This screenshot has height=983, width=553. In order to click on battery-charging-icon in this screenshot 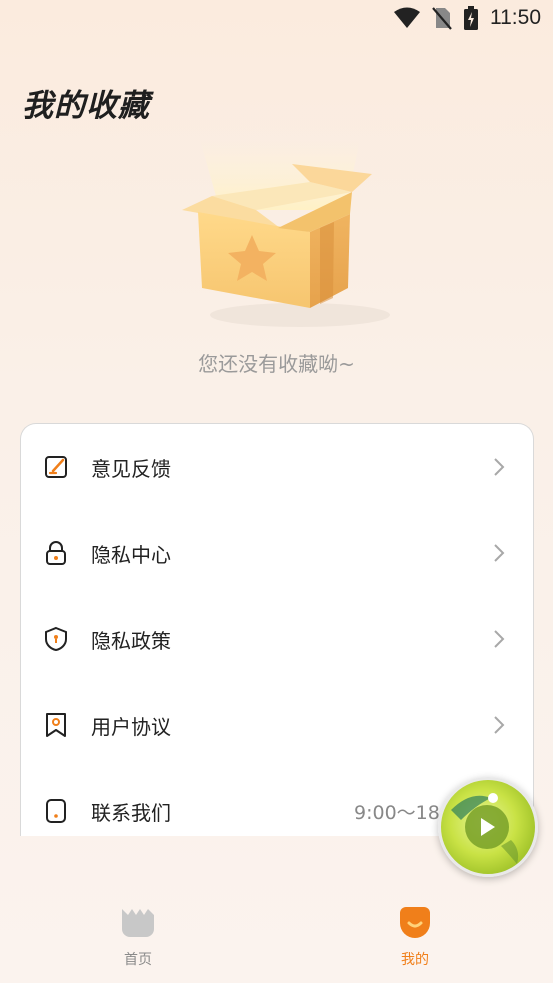, I will do `click(471, 18)`.